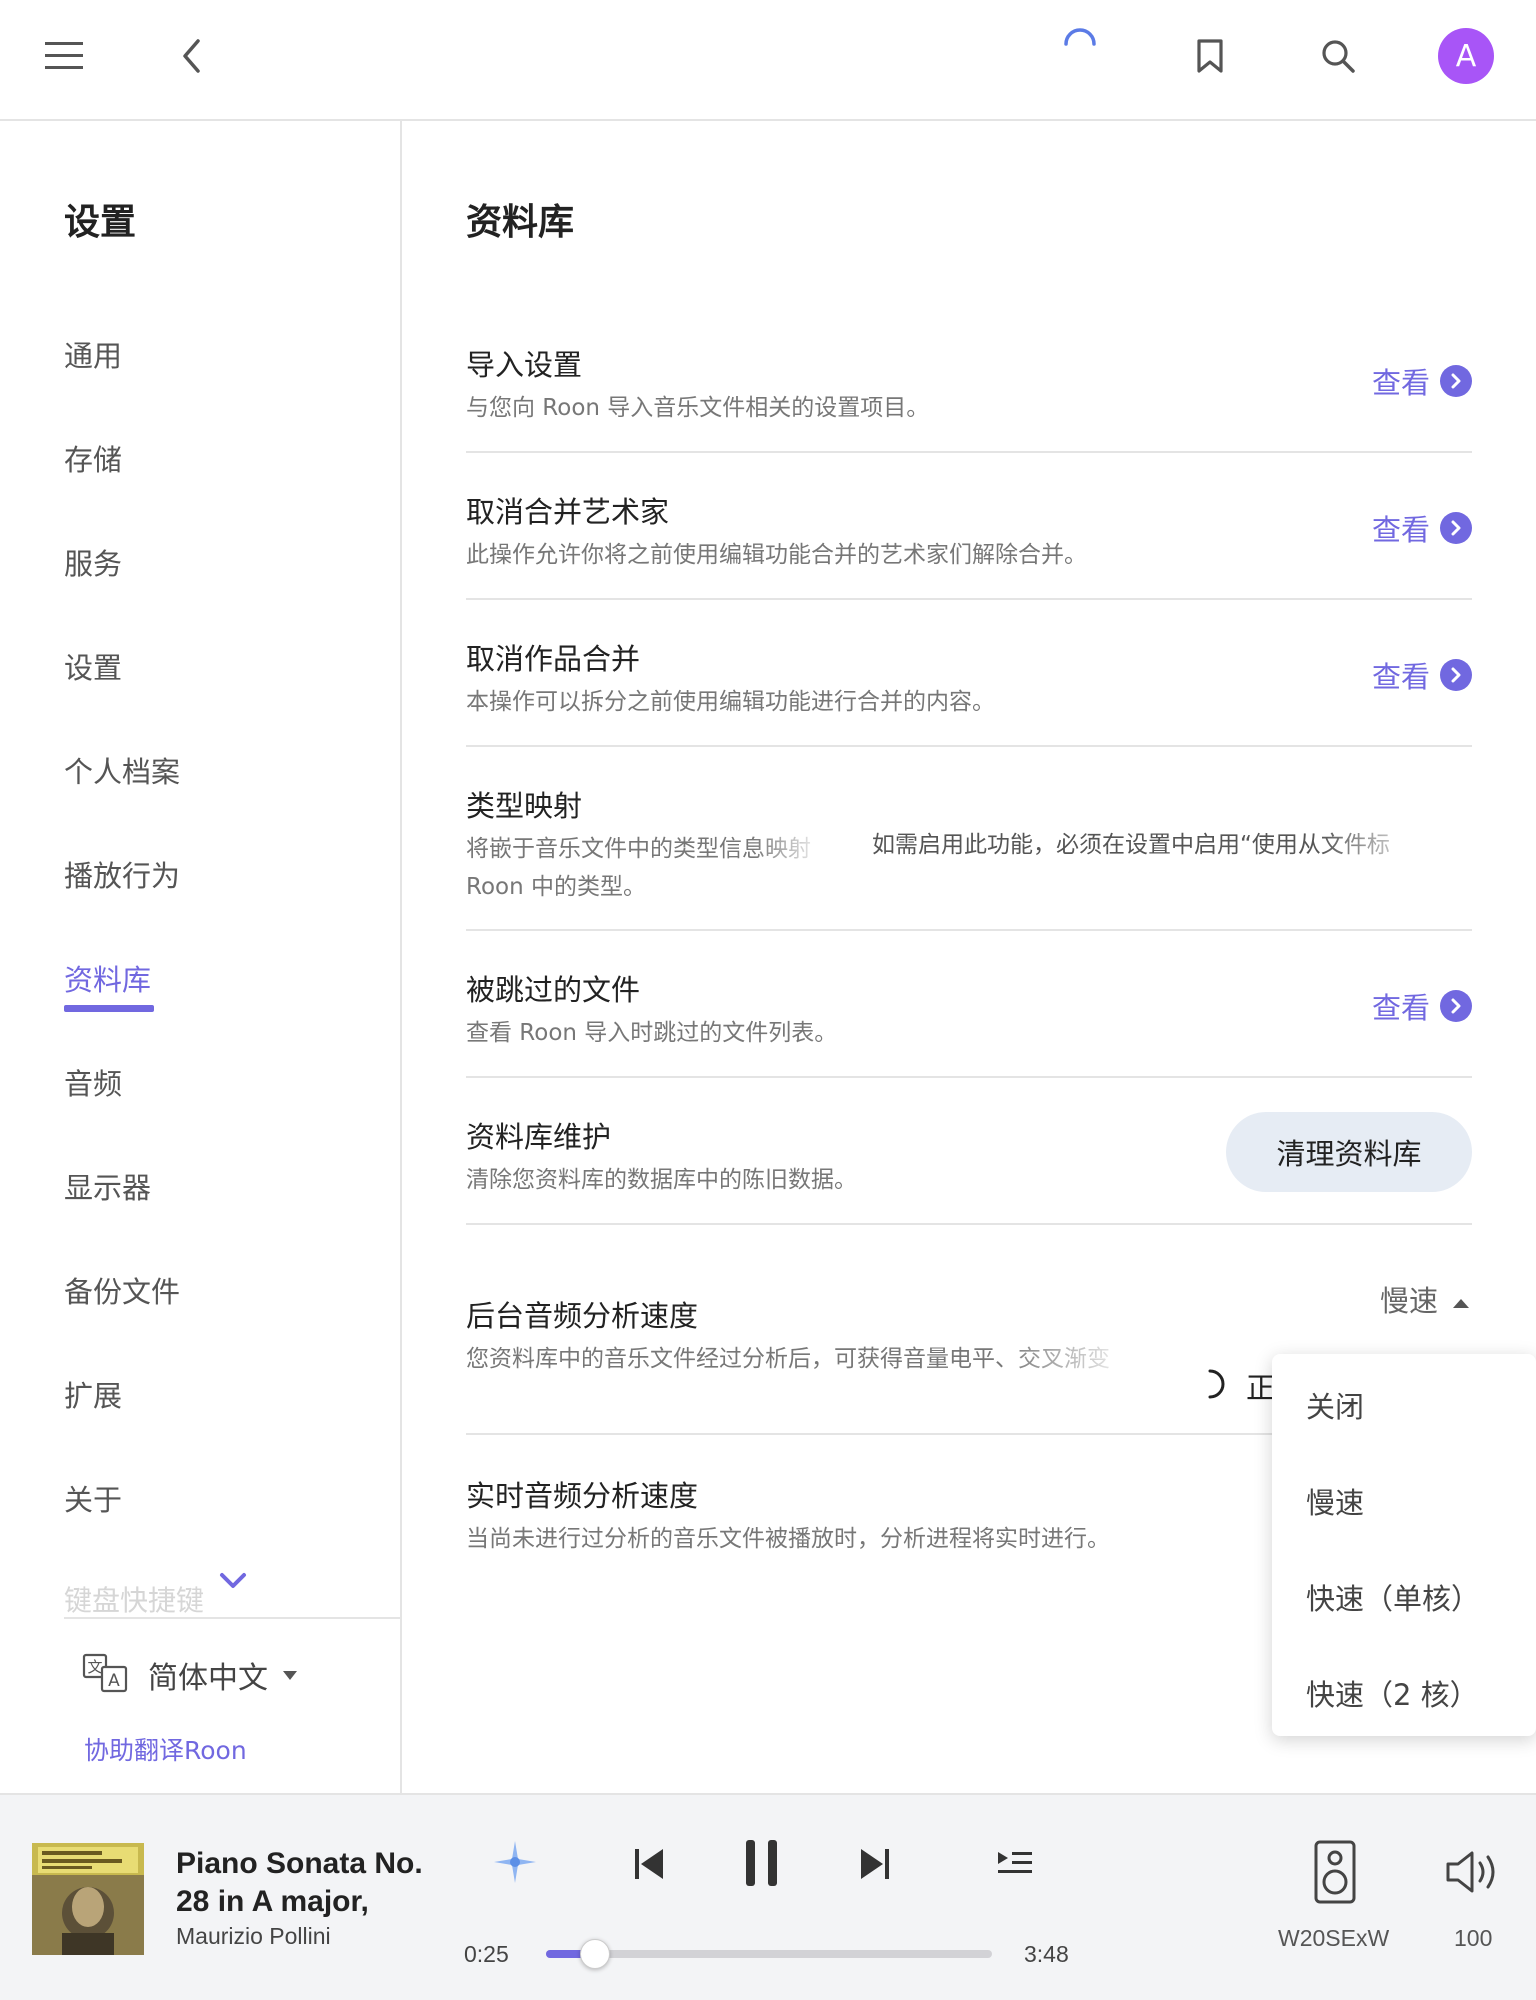 This screenshot has width=1536, height=2000. Describe the element at coordinates (88, 1899) in the screenshot. I see `album-cover` at that location.